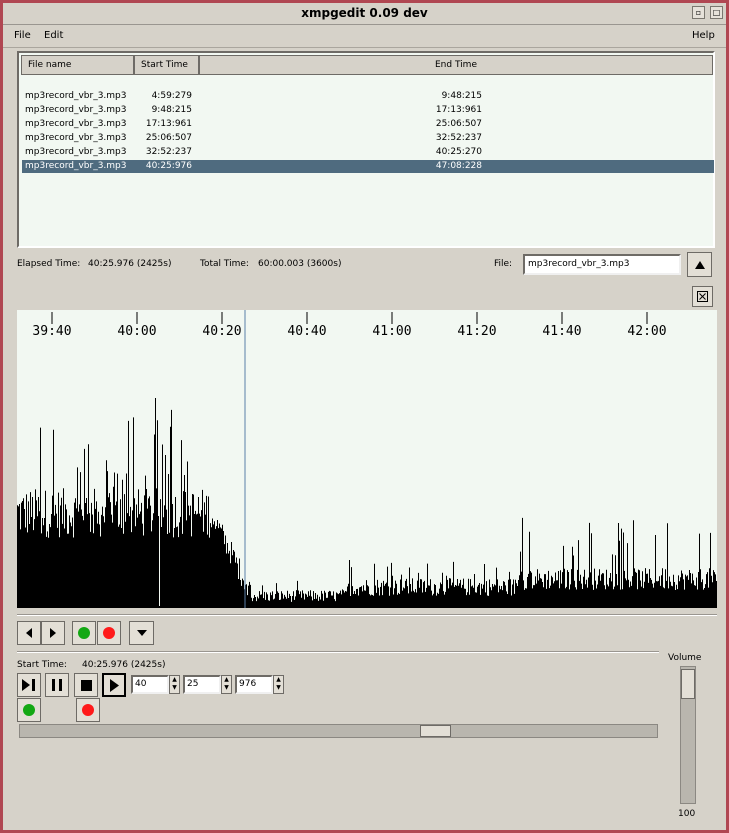 The height and width of the screenshot is (833, 729). Describe the element at coordinates (130, 264) in the screenshot. I see `elapsed-time-value: 40:25.976 (2425s)` at that location.